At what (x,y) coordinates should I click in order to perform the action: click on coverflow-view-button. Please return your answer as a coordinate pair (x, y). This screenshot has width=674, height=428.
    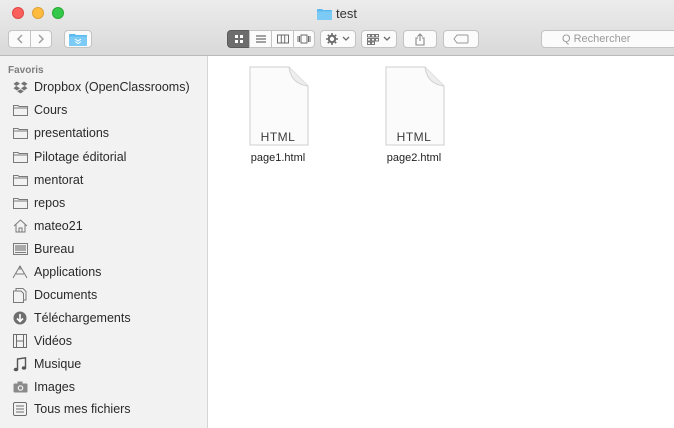
    Looking at the image, I should click on (304, 39).